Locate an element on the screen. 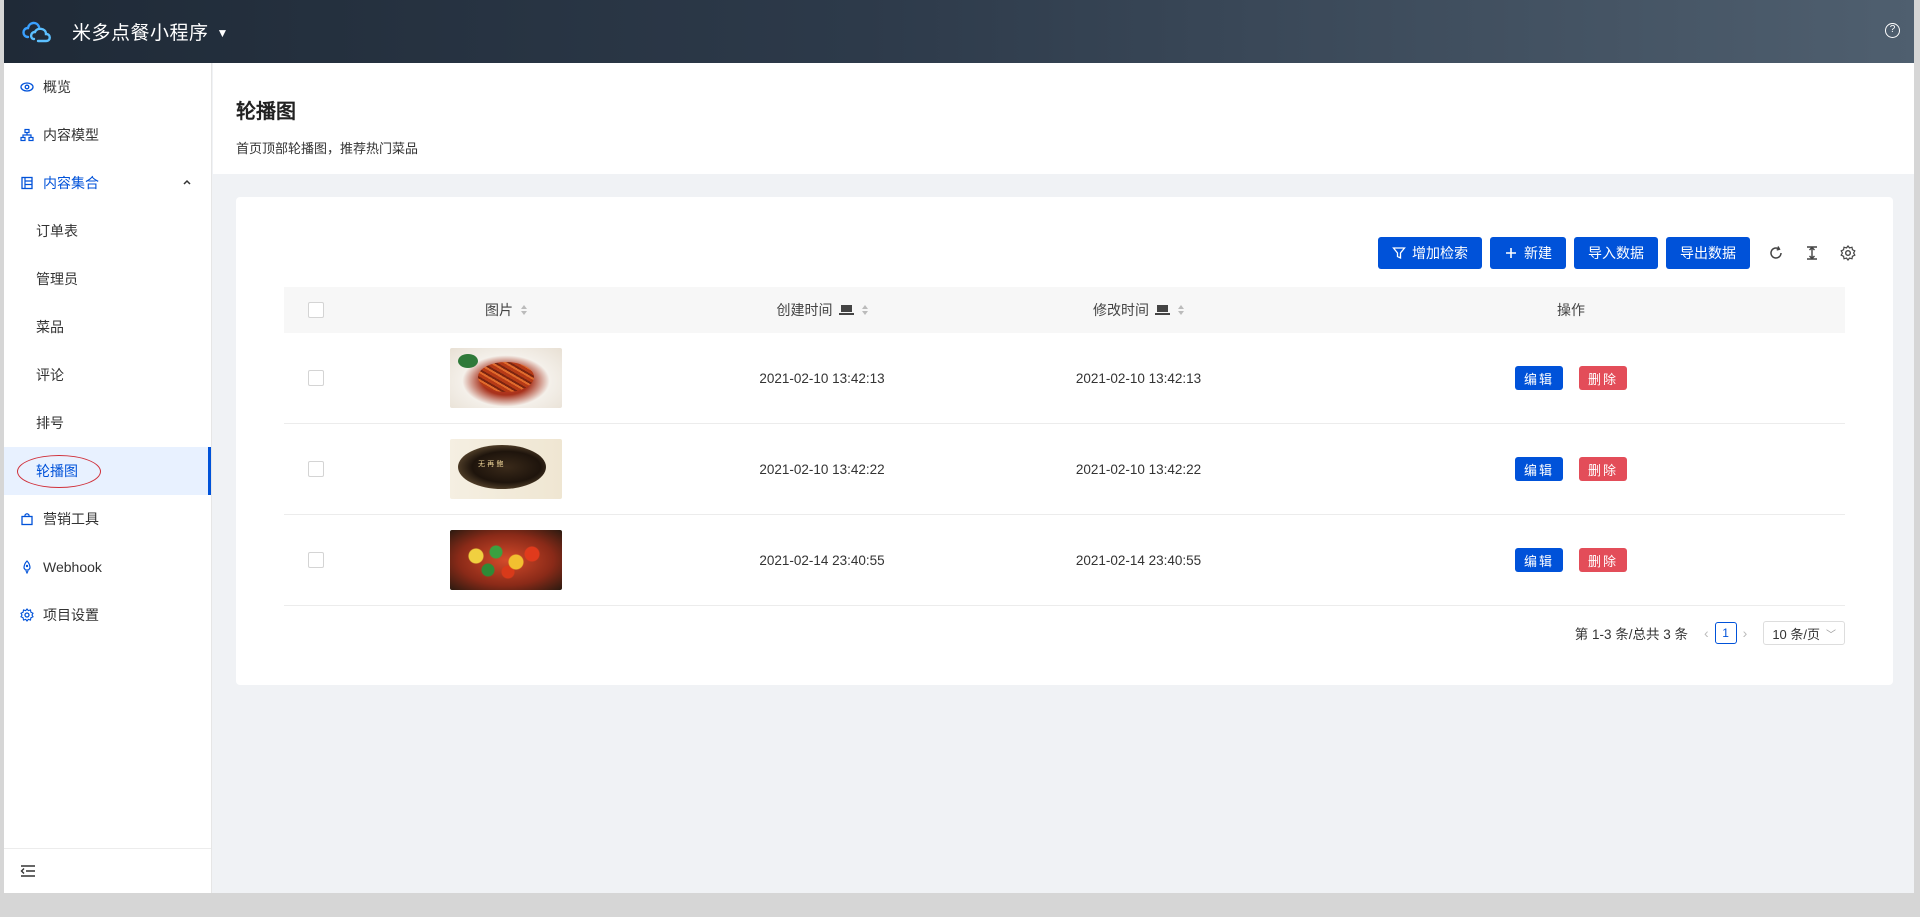  created-time-cell: 2021-02-14 23:40:55 is located at coordinates (822, 560).